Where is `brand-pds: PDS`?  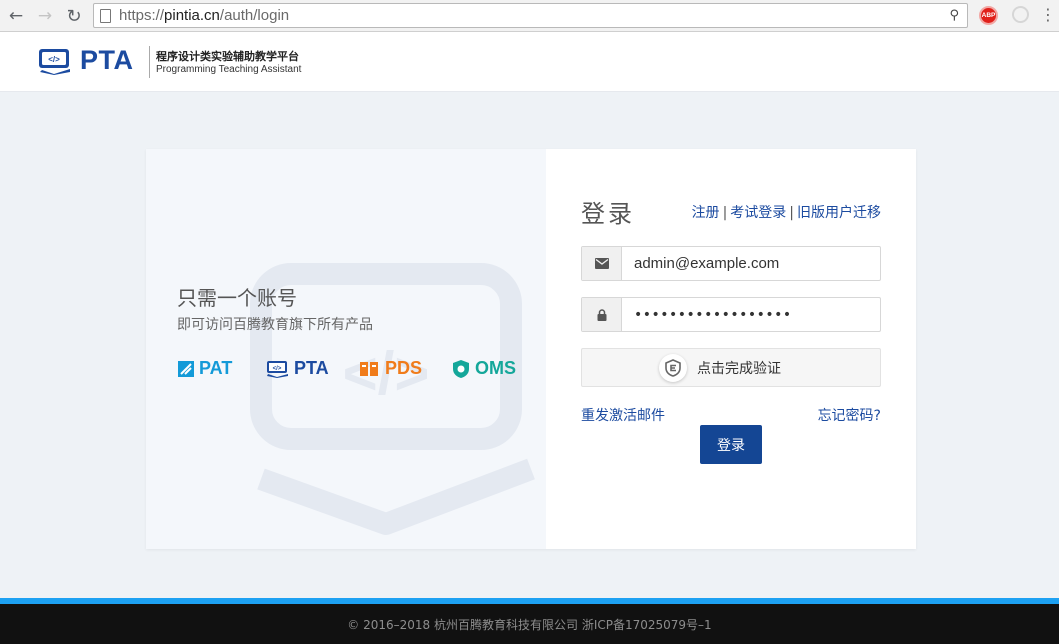
brand-pds: PDS is located at coordinates (390, 368).